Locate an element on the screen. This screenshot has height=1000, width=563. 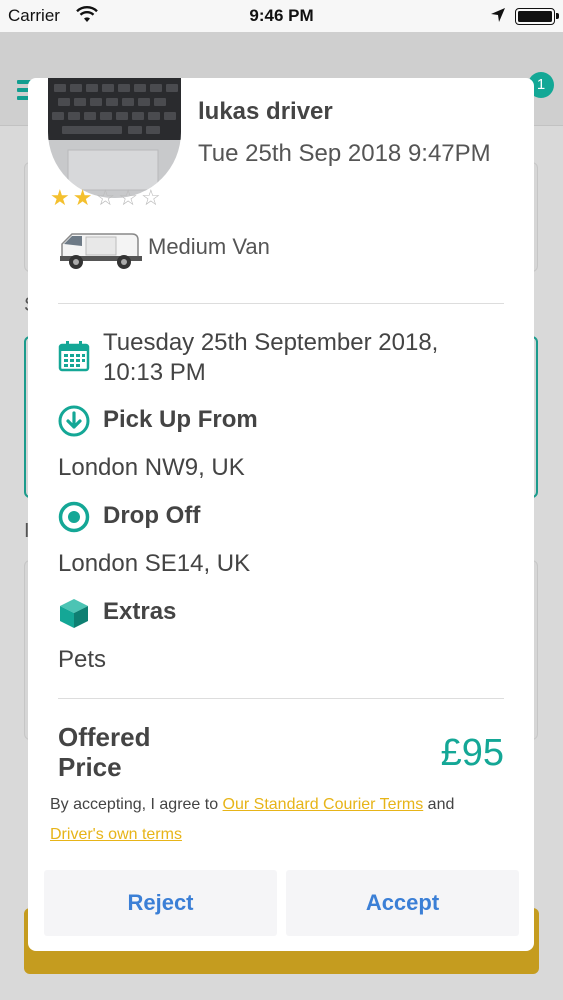
offered-price: £95 is located at coordinates (472, 753).